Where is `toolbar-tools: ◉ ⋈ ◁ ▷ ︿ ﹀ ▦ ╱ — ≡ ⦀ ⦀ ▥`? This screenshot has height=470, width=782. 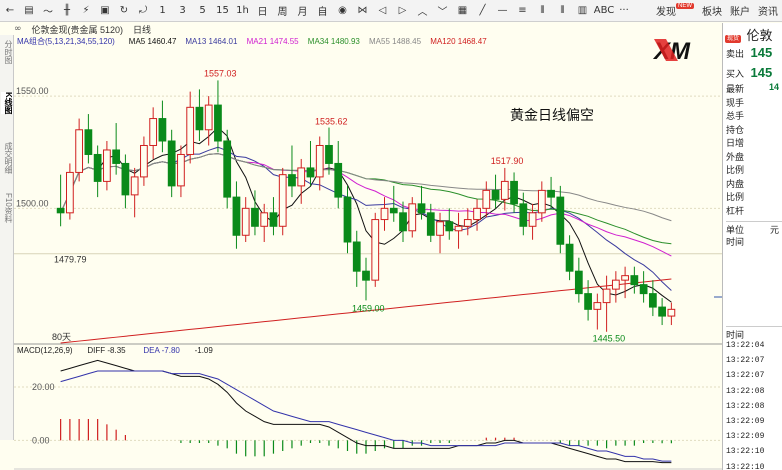
toolbar-tools: ◉ ⋈ ◁ ▷ ︿ ﹀ ▦ ╱ — ≡ ⦀ ⦀ ▥ is located at coordinates (462, 11).